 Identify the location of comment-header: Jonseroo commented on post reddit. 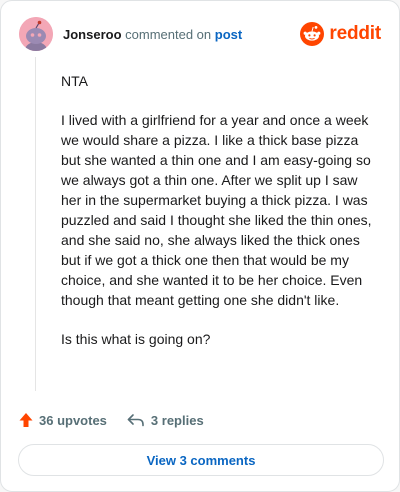
(200, 35).